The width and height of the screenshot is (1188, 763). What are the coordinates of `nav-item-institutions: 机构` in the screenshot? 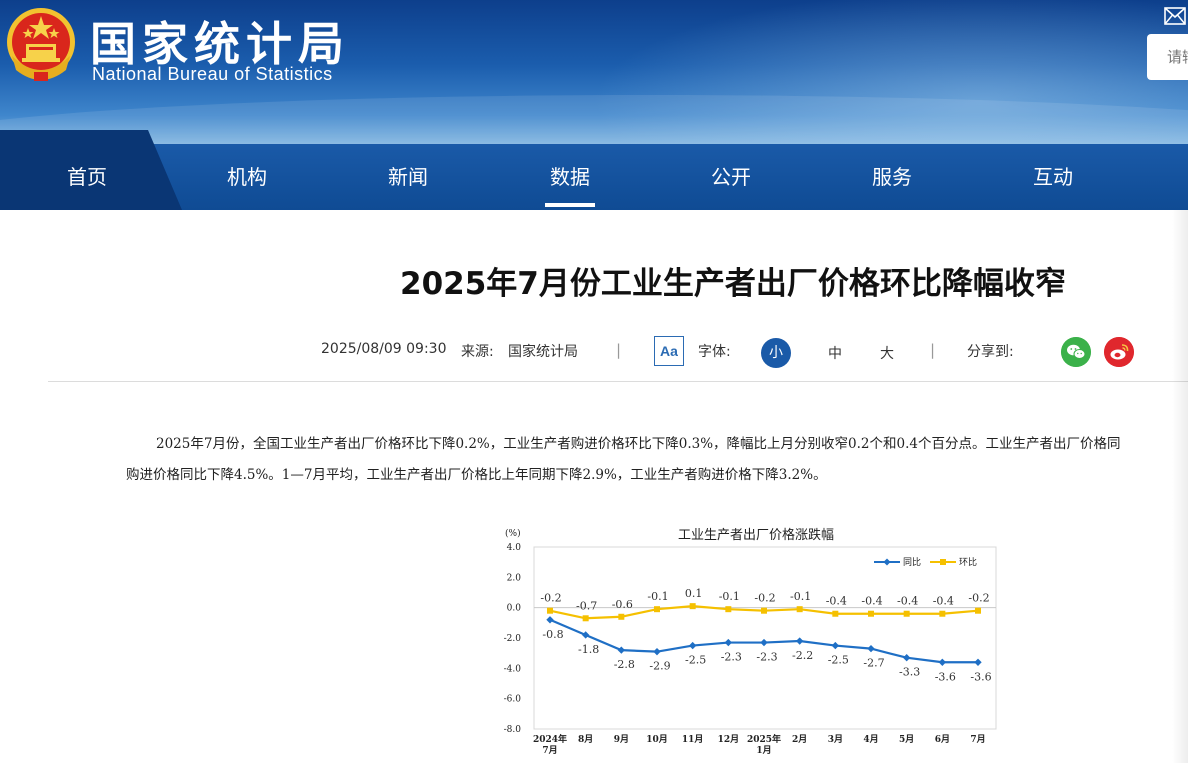 It's located at (247, 177).